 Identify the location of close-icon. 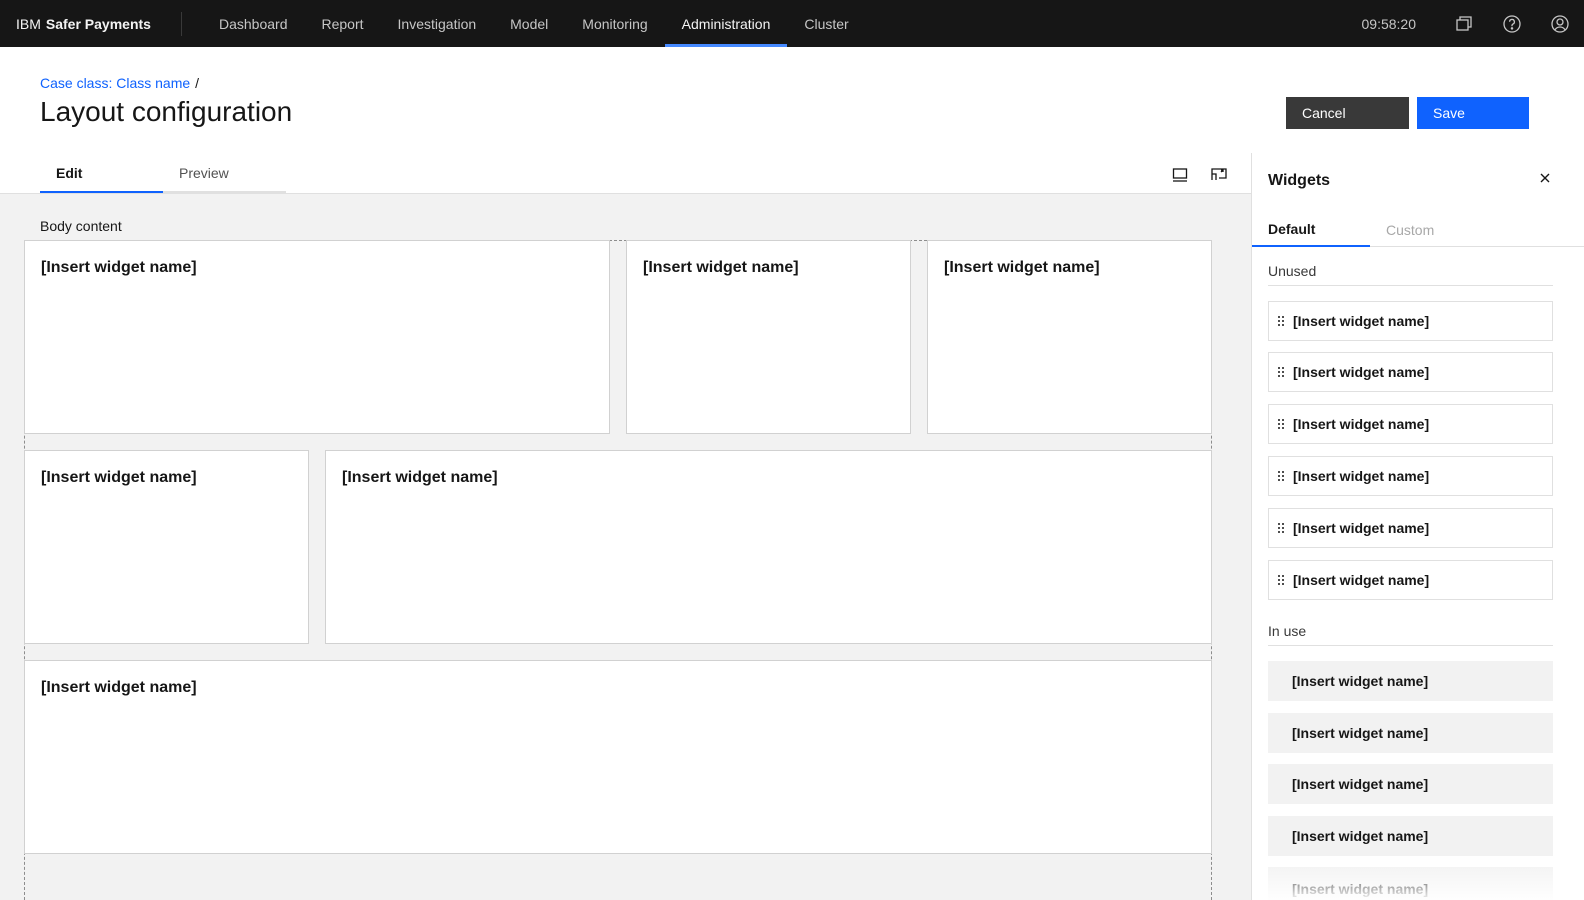
(1545, 178).